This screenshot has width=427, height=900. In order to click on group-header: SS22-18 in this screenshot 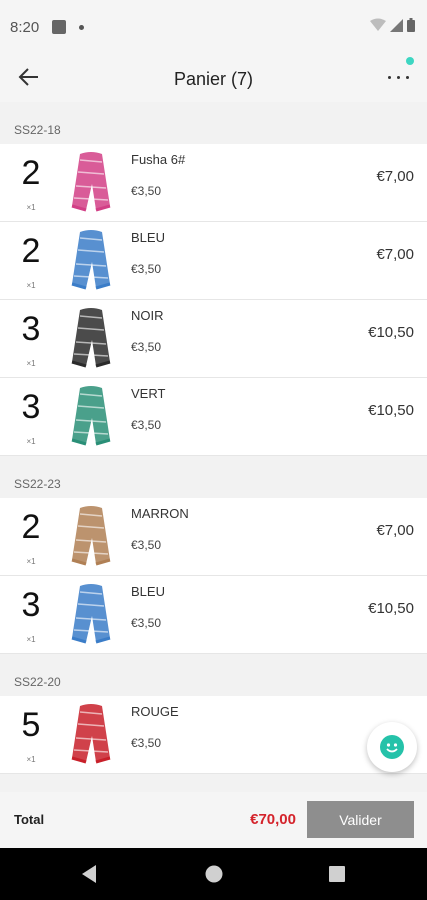, I will do `click(213, 123)`.